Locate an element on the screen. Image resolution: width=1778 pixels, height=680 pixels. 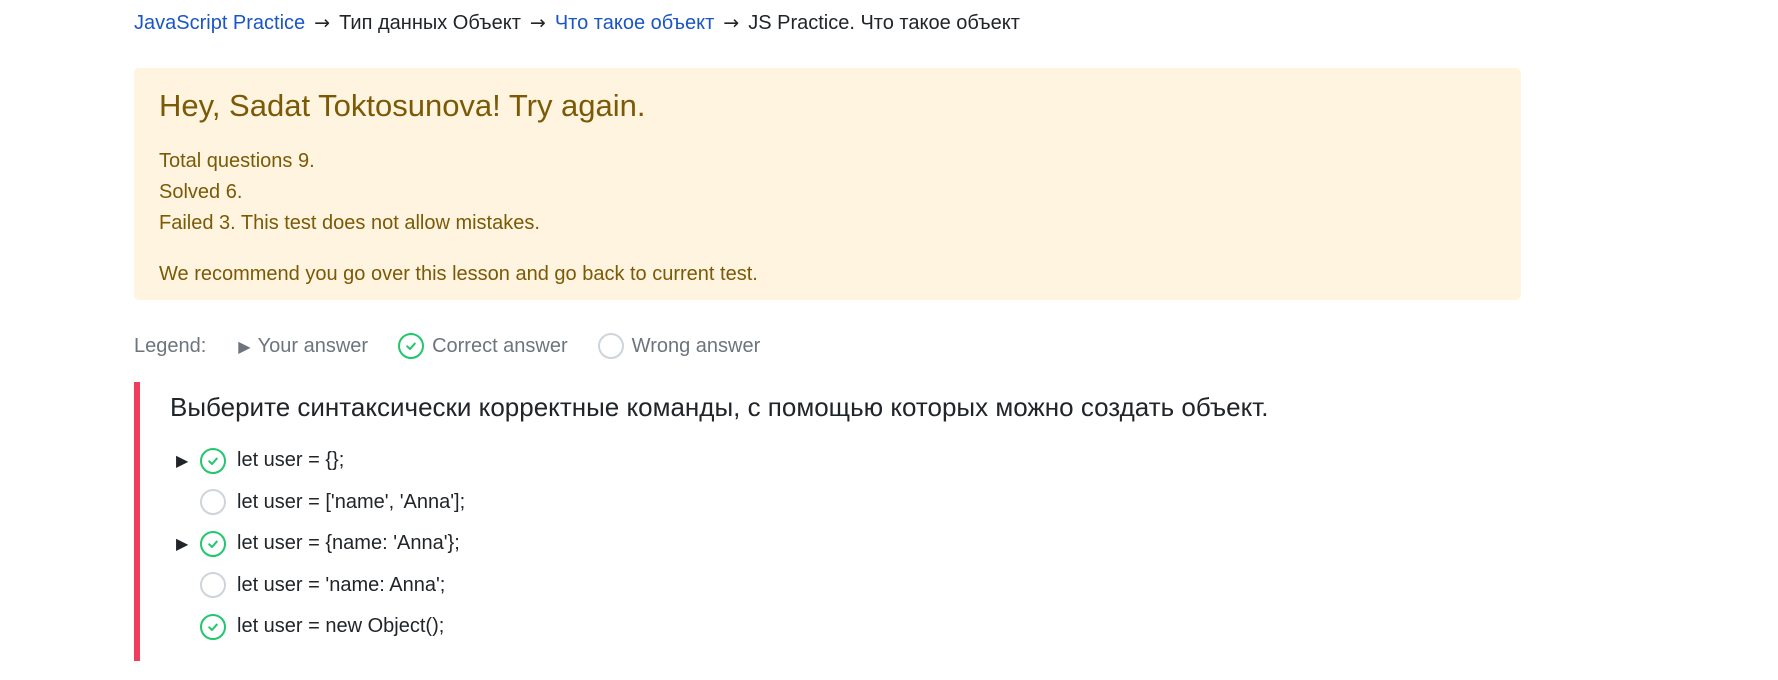
result-title: Hey, Sadat Toktosunova! Try again. is located at coordinates (402, 105).